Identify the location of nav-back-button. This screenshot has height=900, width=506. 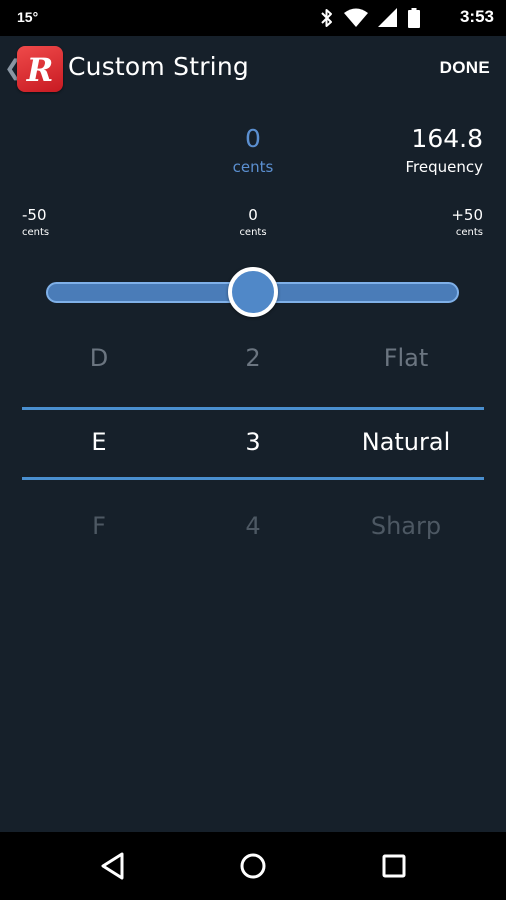
(112, 866).